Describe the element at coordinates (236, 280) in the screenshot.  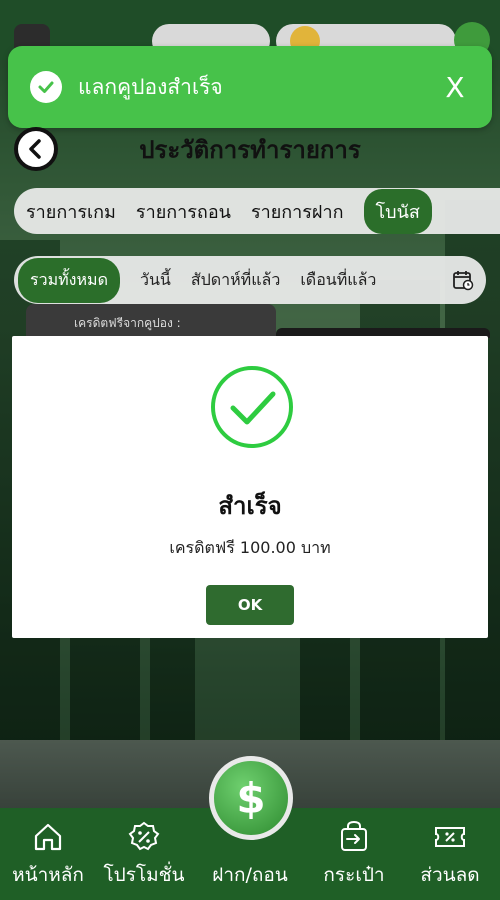
I see `filter-last-week: สัปดาห์ที่แล้ว` at that location.